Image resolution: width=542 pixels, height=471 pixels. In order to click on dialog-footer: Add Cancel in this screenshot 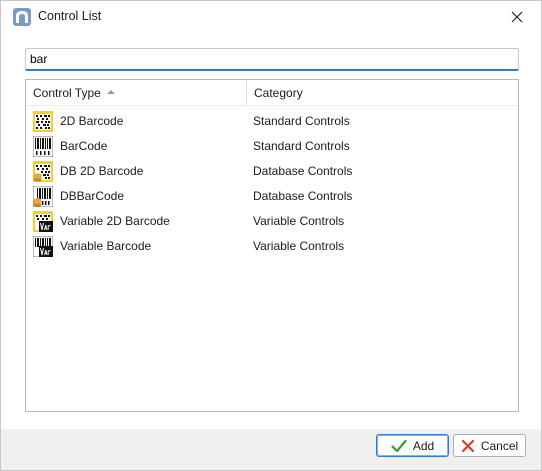, I will do `click(271, 449)`.